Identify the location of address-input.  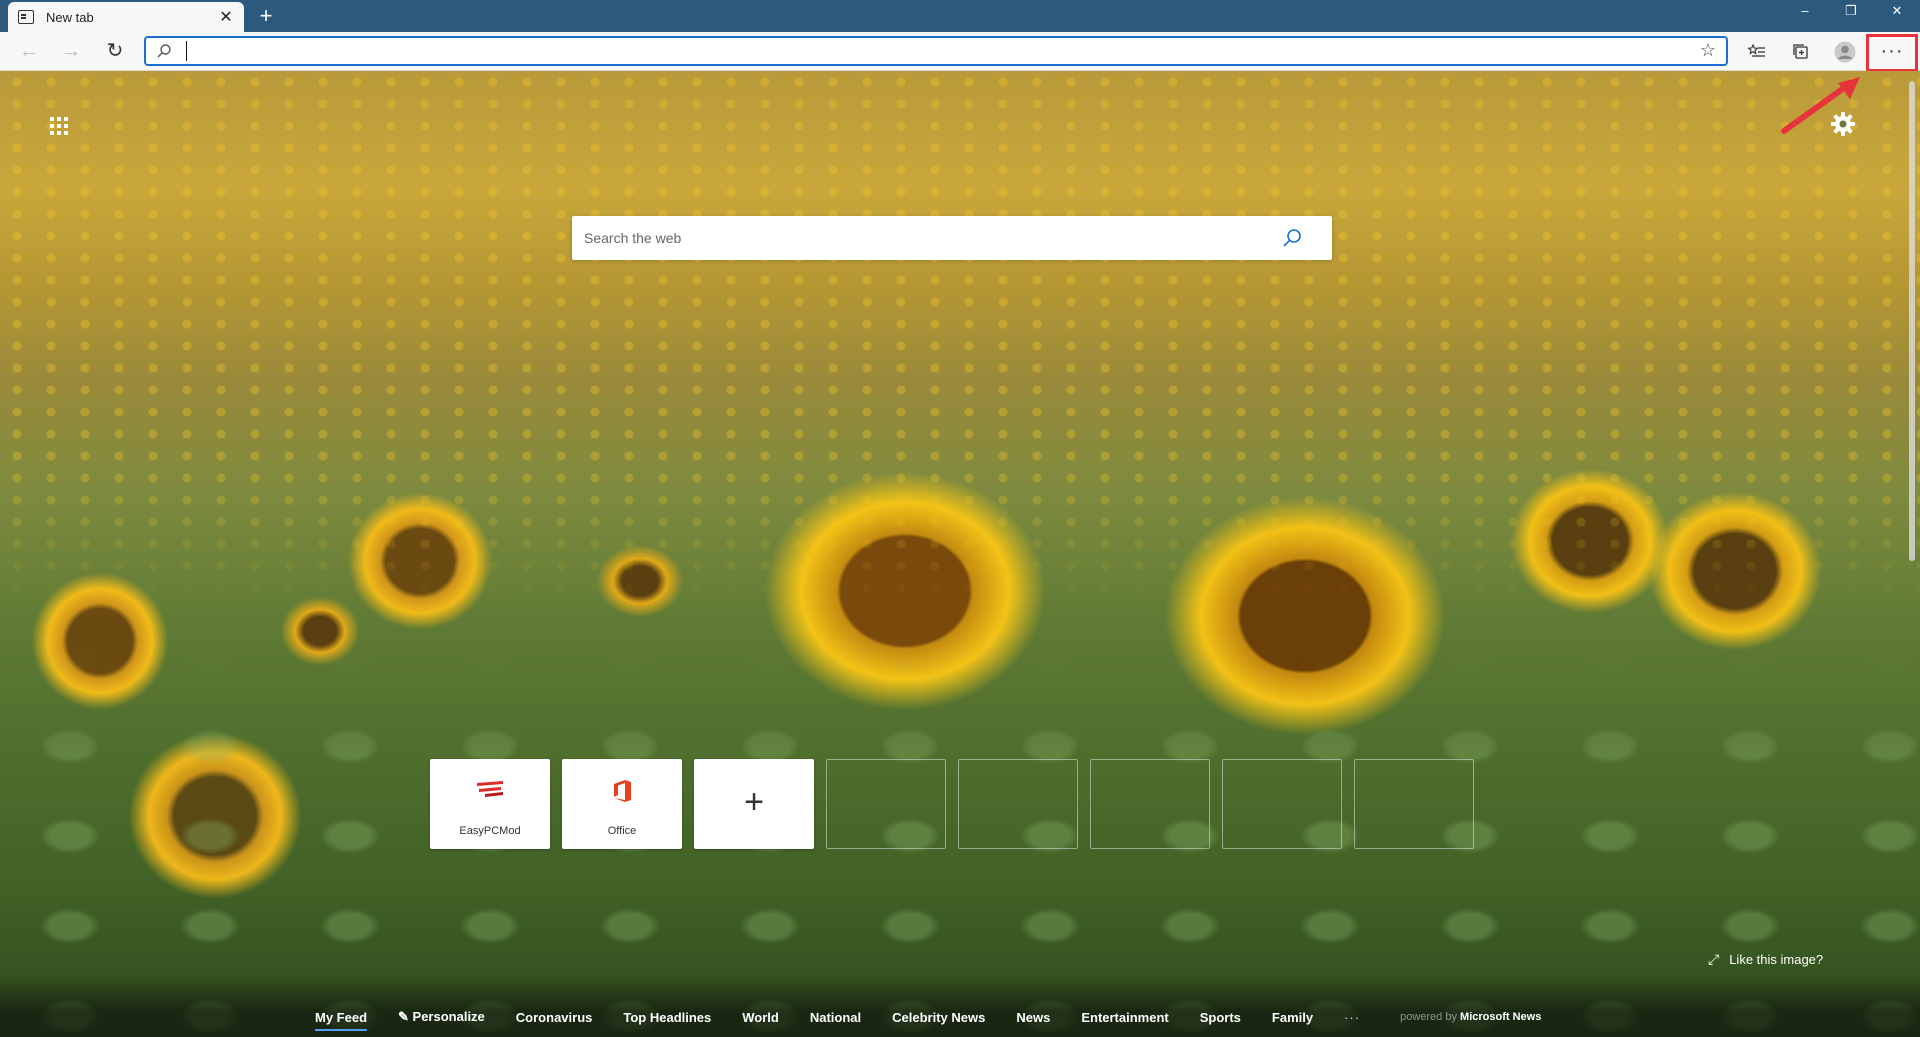
(926, 51).